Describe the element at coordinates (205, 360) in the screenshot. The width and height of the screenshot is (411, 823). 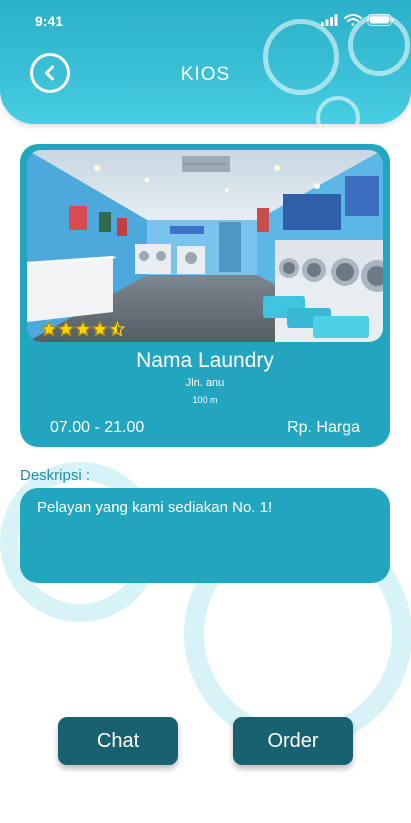
I see `laundry-name: Nama Laundry` at that location.